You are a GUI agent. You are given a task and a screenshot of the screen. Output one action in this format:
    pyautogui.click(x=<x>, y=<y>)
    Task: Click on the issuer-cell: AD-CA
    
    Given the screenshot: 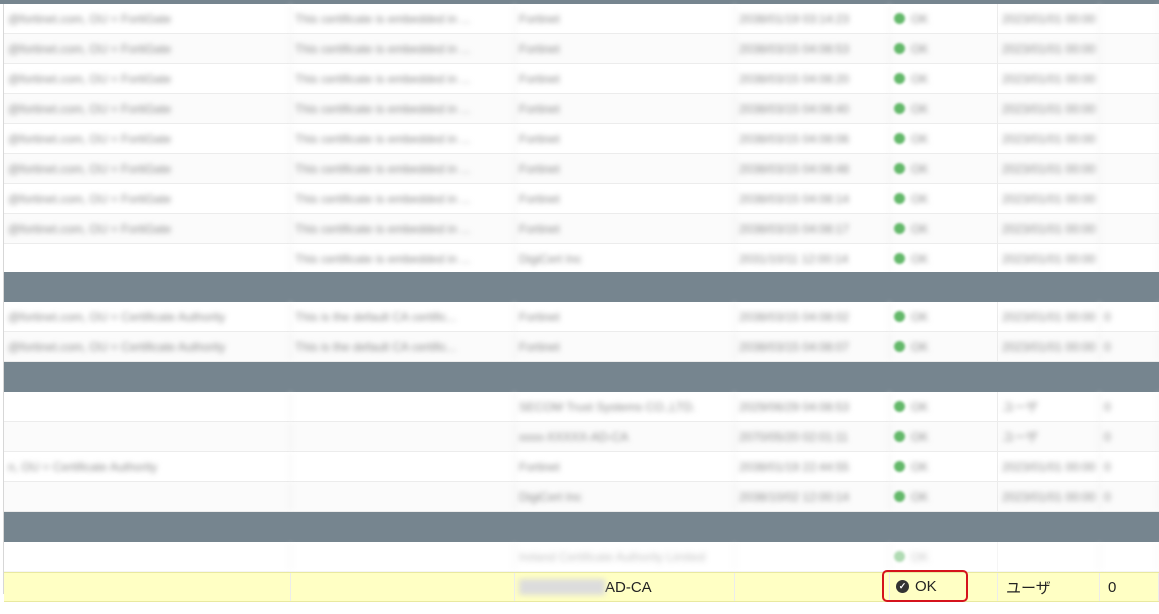 What is the action you would take?
    pyautogui.click(x=625, y=587)
    